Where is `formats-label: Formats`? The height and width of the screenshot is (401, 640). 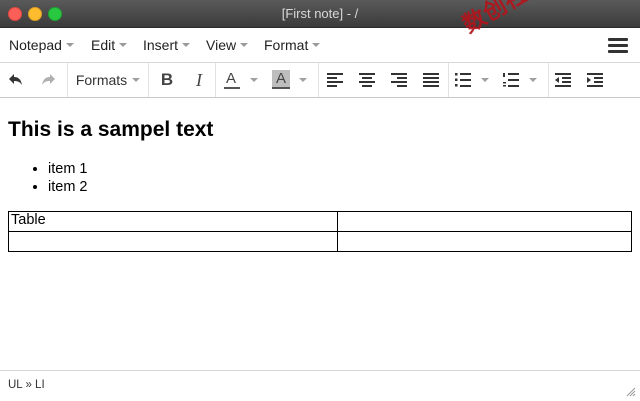 formats-label: Formats is located at coordinates (101, 80).